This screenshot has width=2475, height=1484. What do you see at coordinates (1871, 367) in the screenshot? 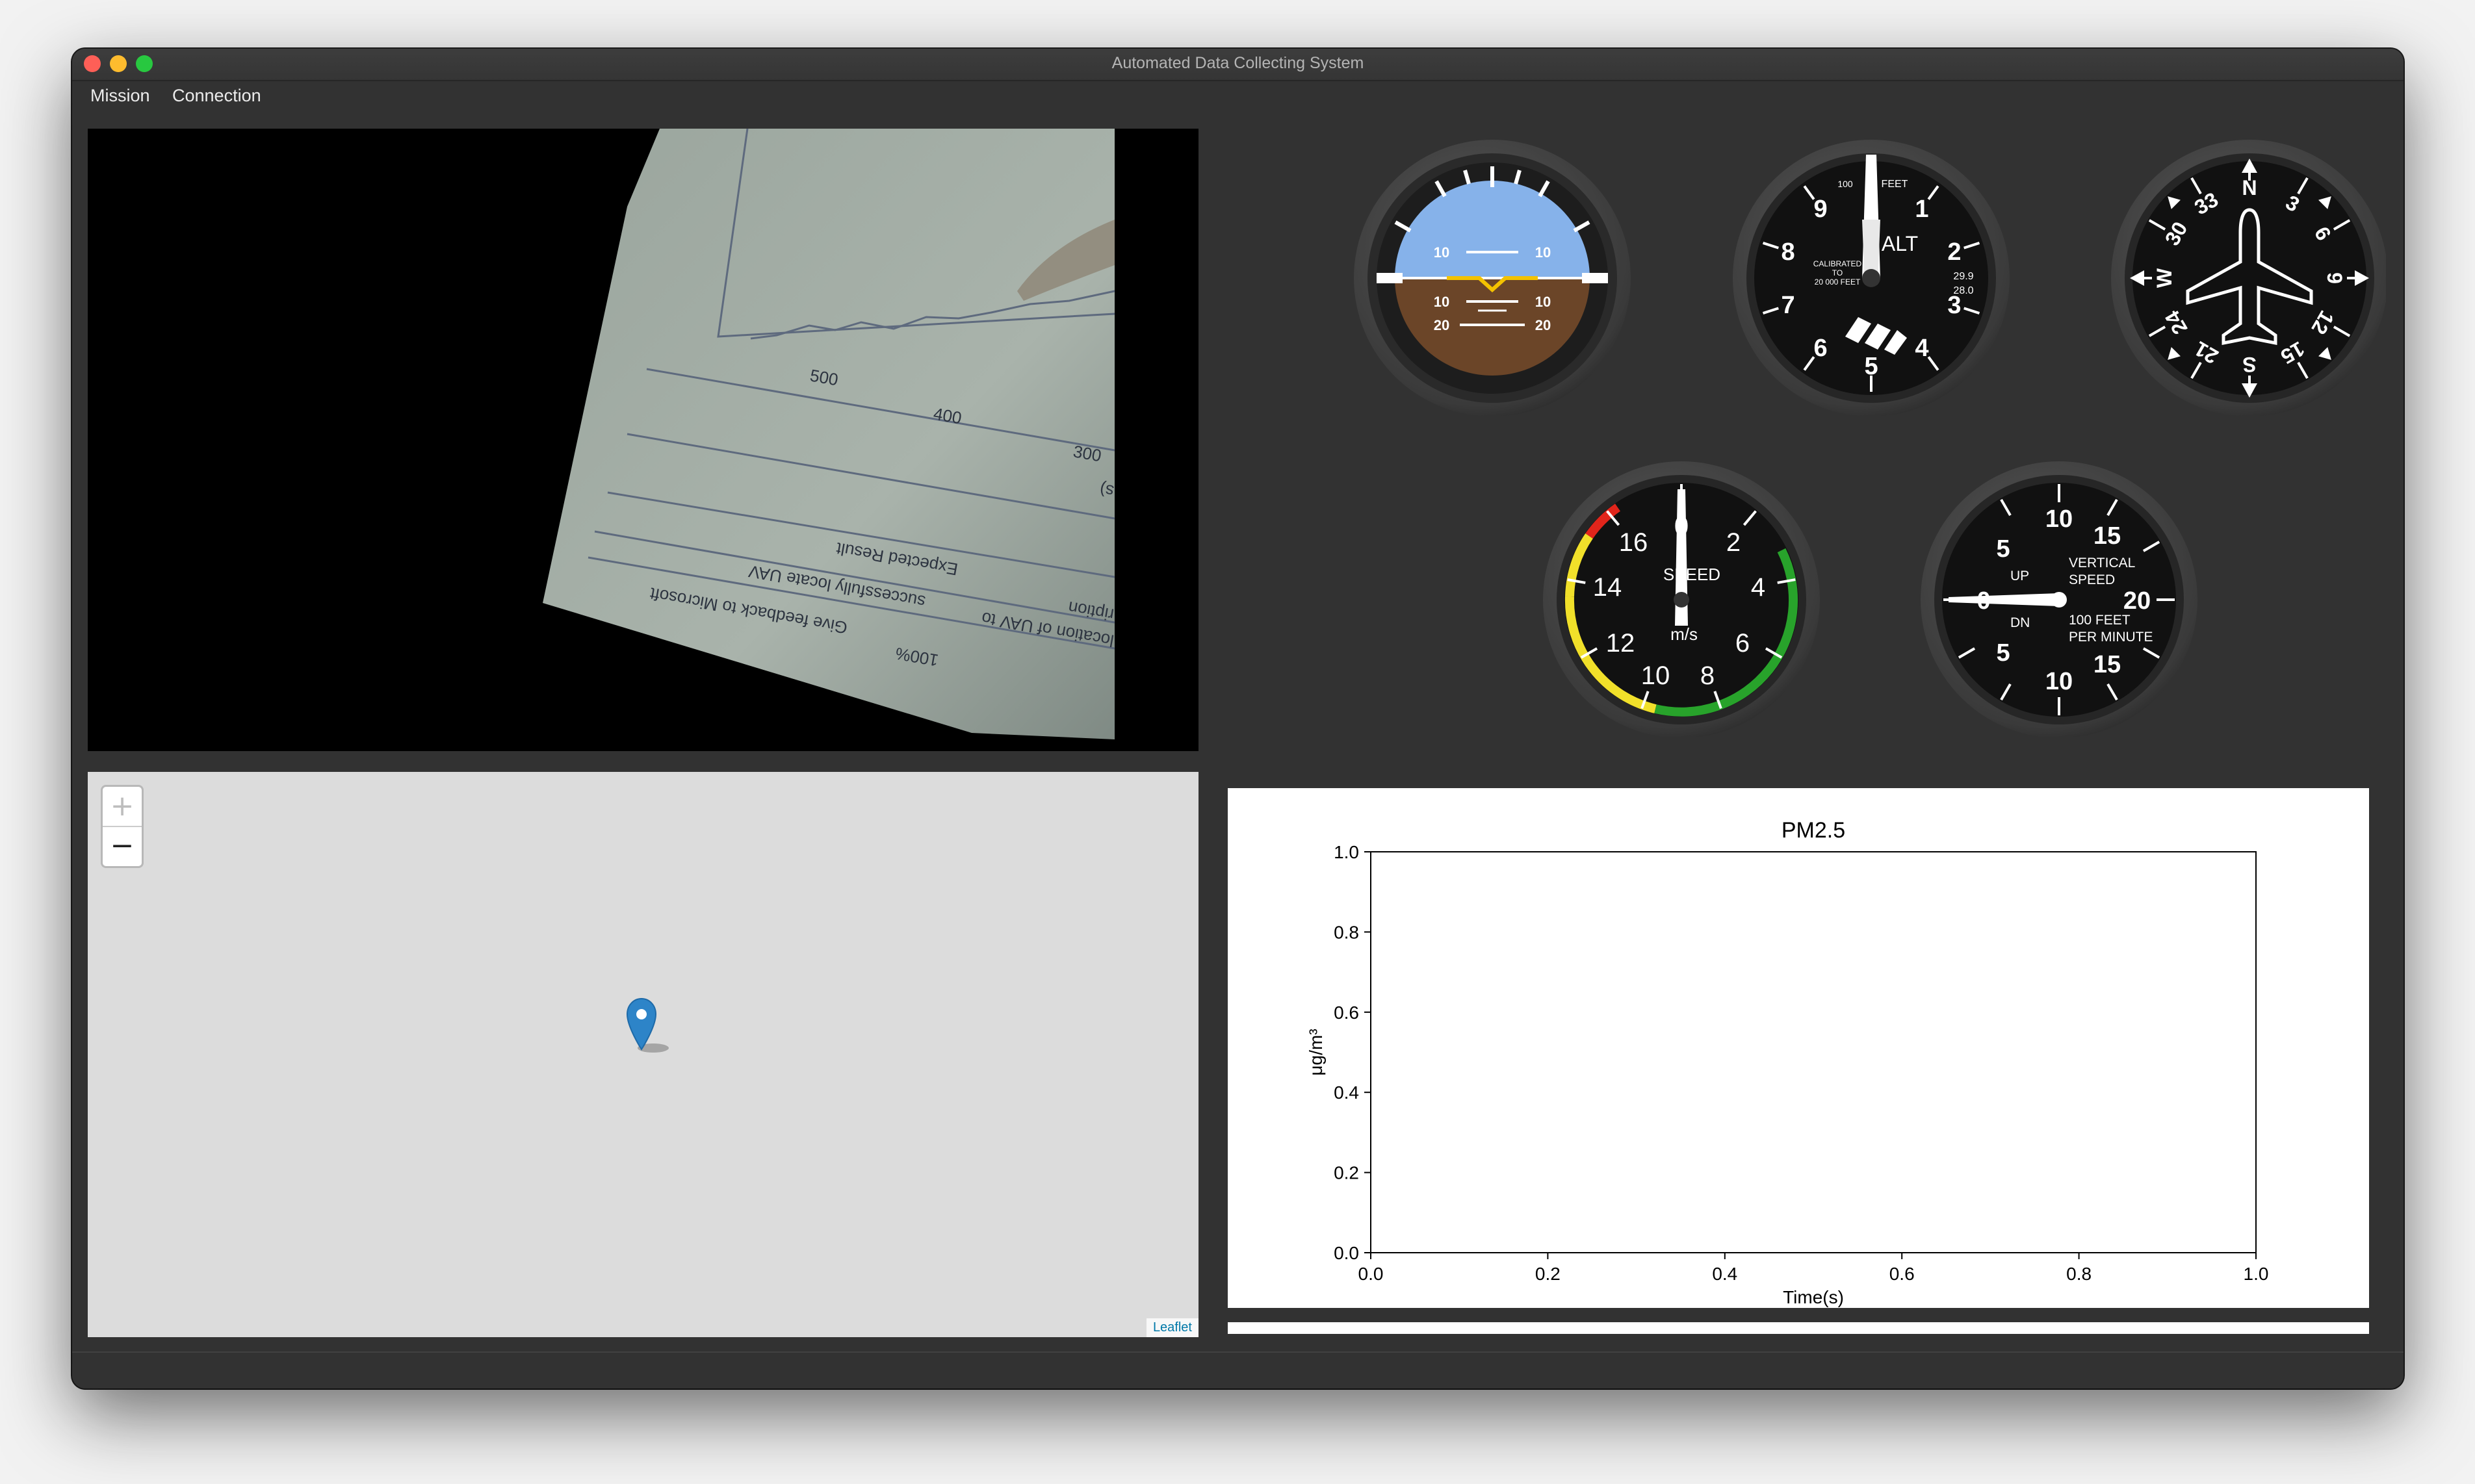
I see `alt-num-5: 5` at bounding box center [1871, 367].